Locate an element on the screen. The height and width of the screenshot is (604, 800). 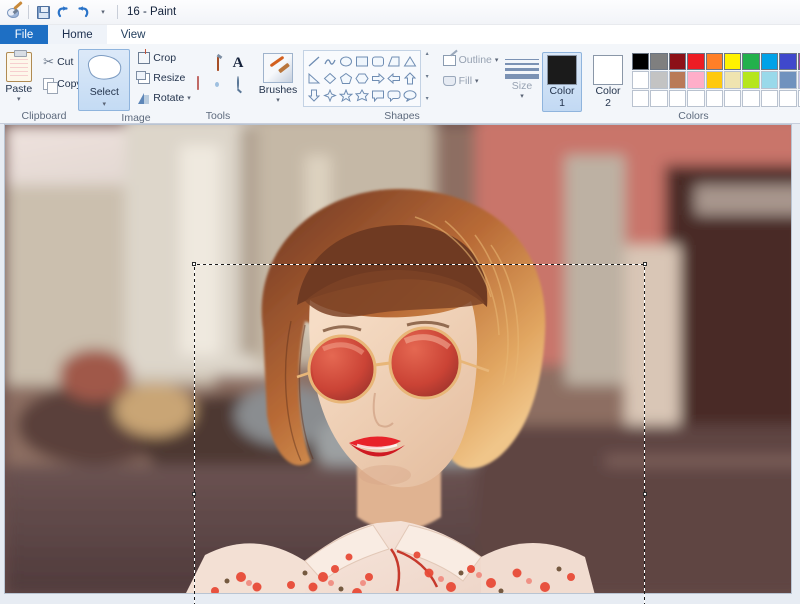
shapes-more-icon: ▾ is located at coordinates (427, 99).